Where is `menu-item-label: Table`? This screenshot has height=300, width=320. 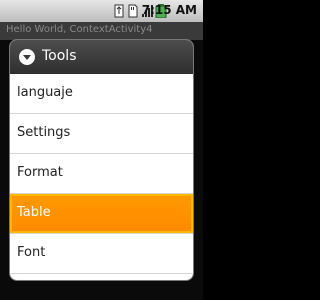 menu-item-label: Table is located at coordinates (34, 212).